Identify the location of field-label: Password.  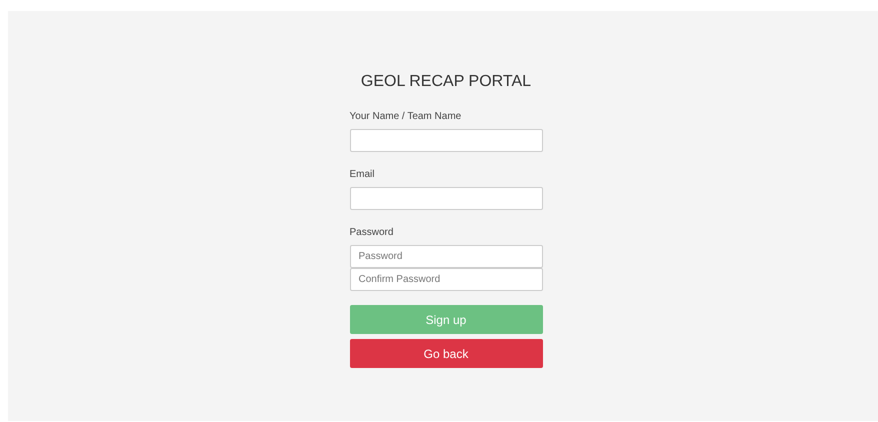
(372, 232).